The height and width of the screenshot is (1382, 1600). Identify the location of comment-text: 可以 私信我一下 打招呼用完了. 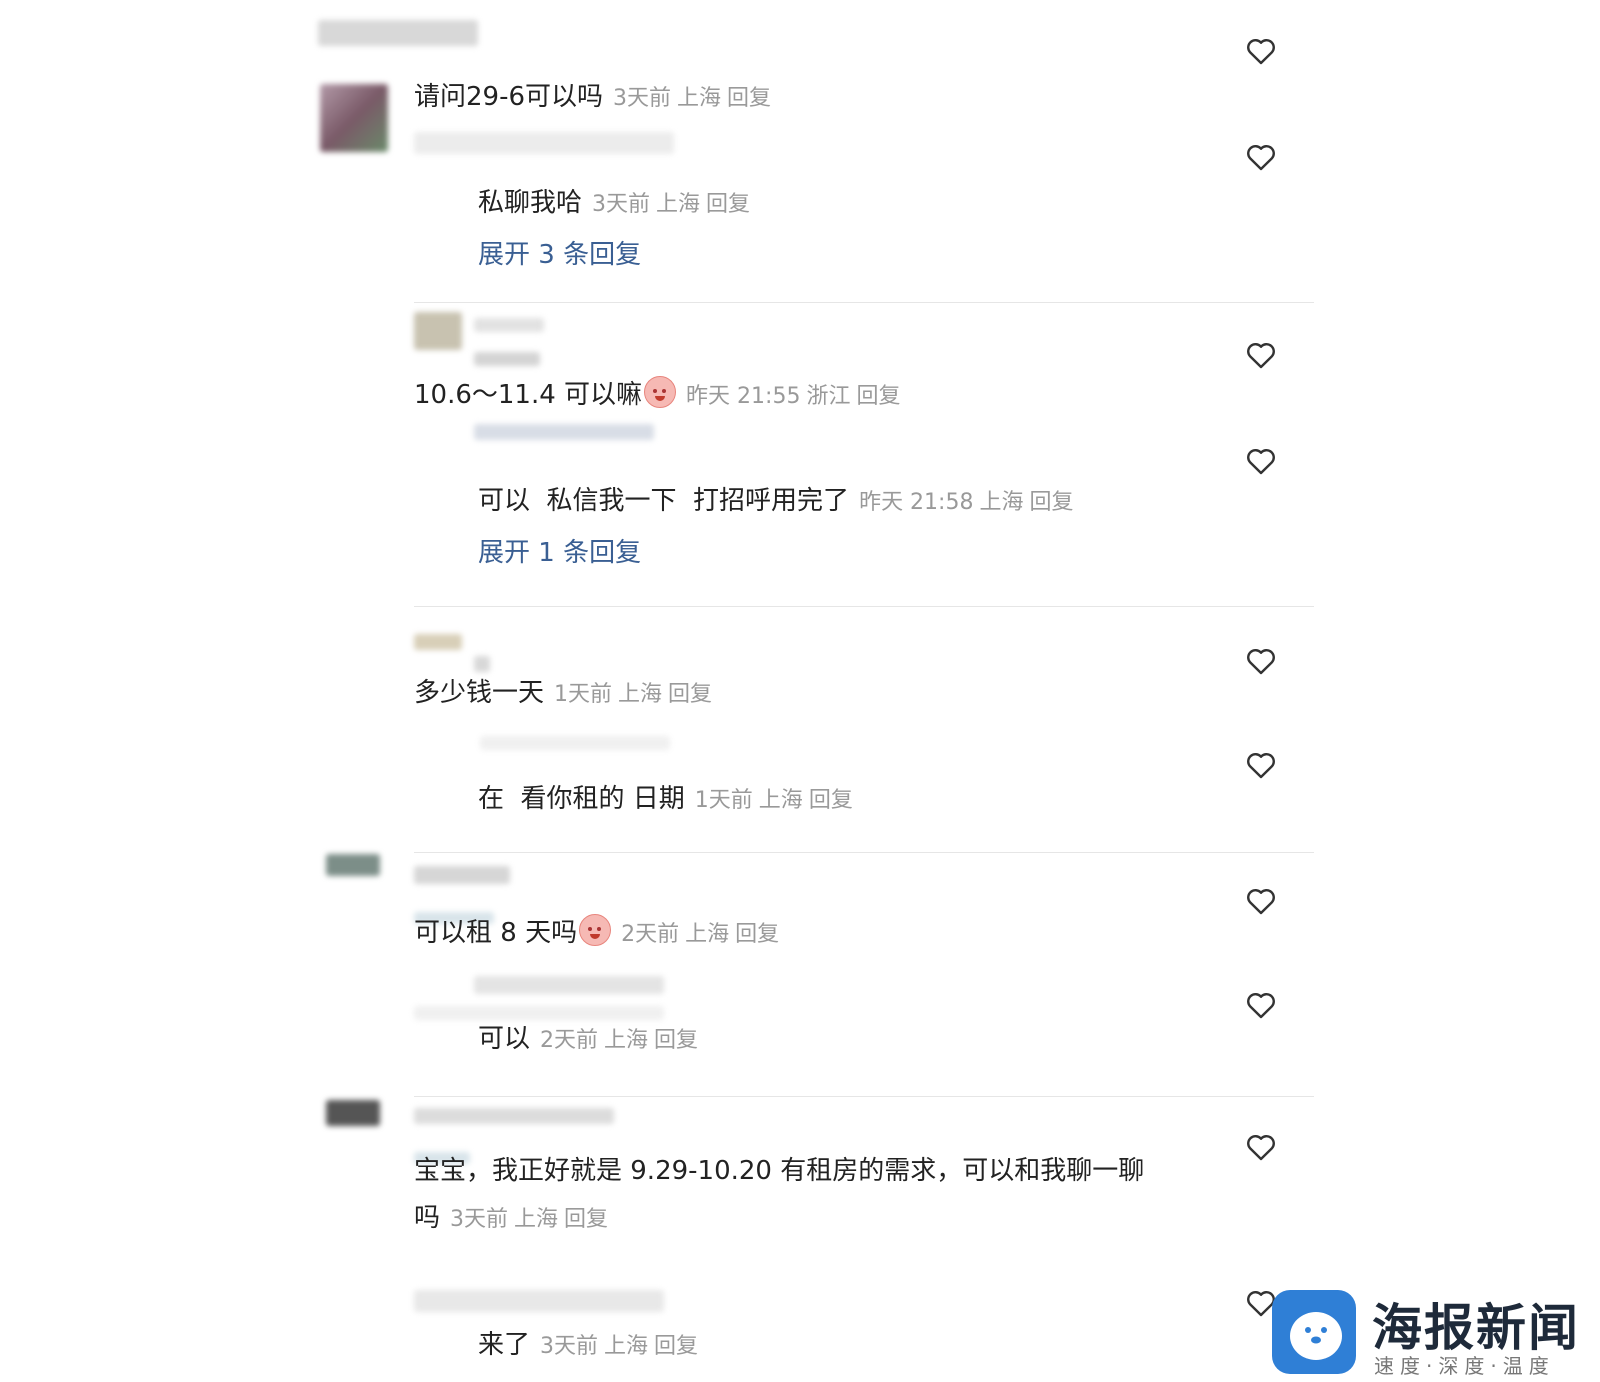
(664, 501).